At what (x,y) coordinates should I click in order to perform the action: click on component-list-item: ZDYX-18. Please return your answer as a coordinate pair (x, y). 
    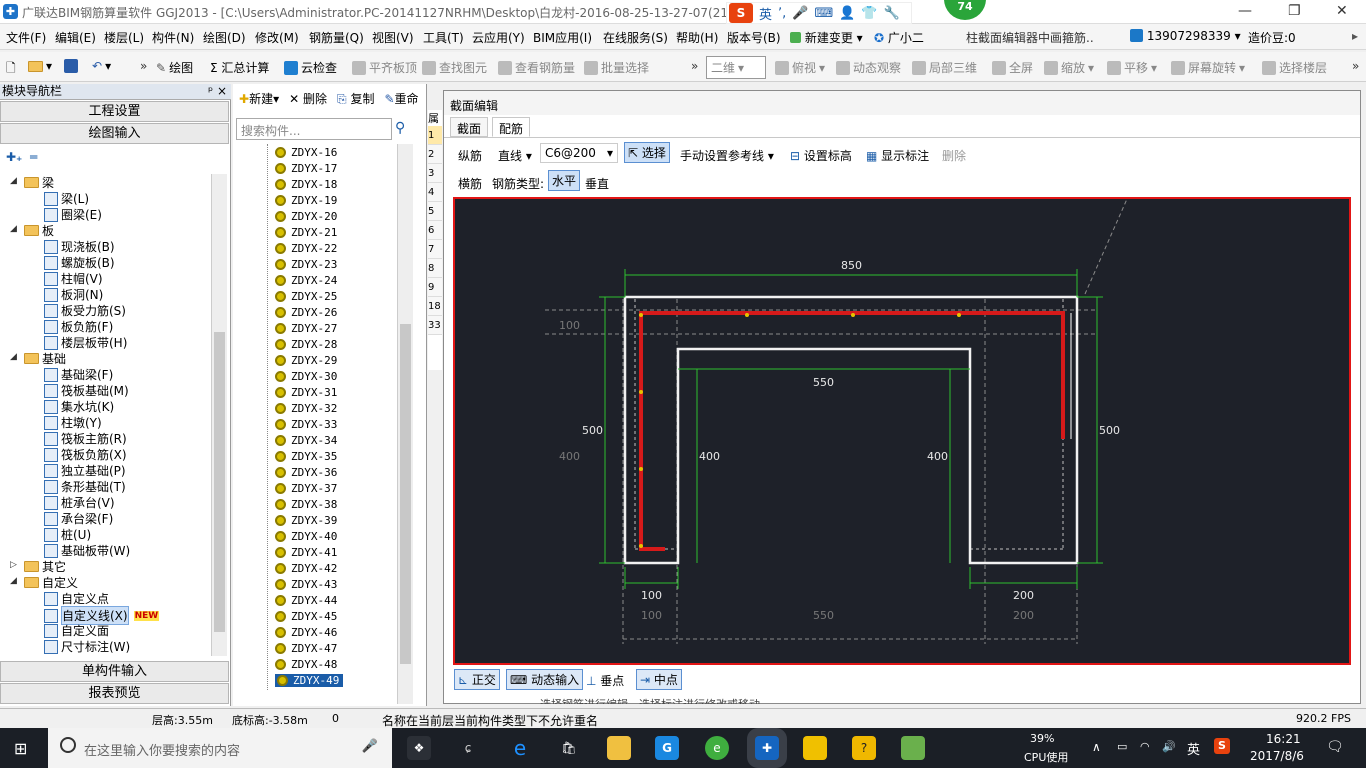
    Looking at the image, I should click on (306, 184).